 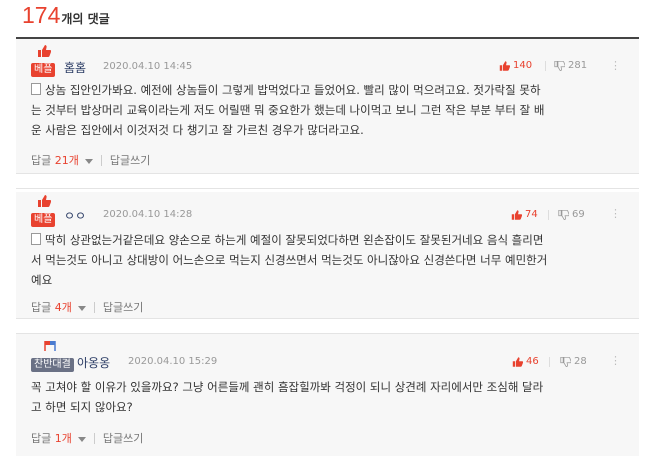 What do you see at coordinates (173, 361) in the screenshot?
I see `comment-date: 2020.04.10 15:29` at bounding box center [173, 361].